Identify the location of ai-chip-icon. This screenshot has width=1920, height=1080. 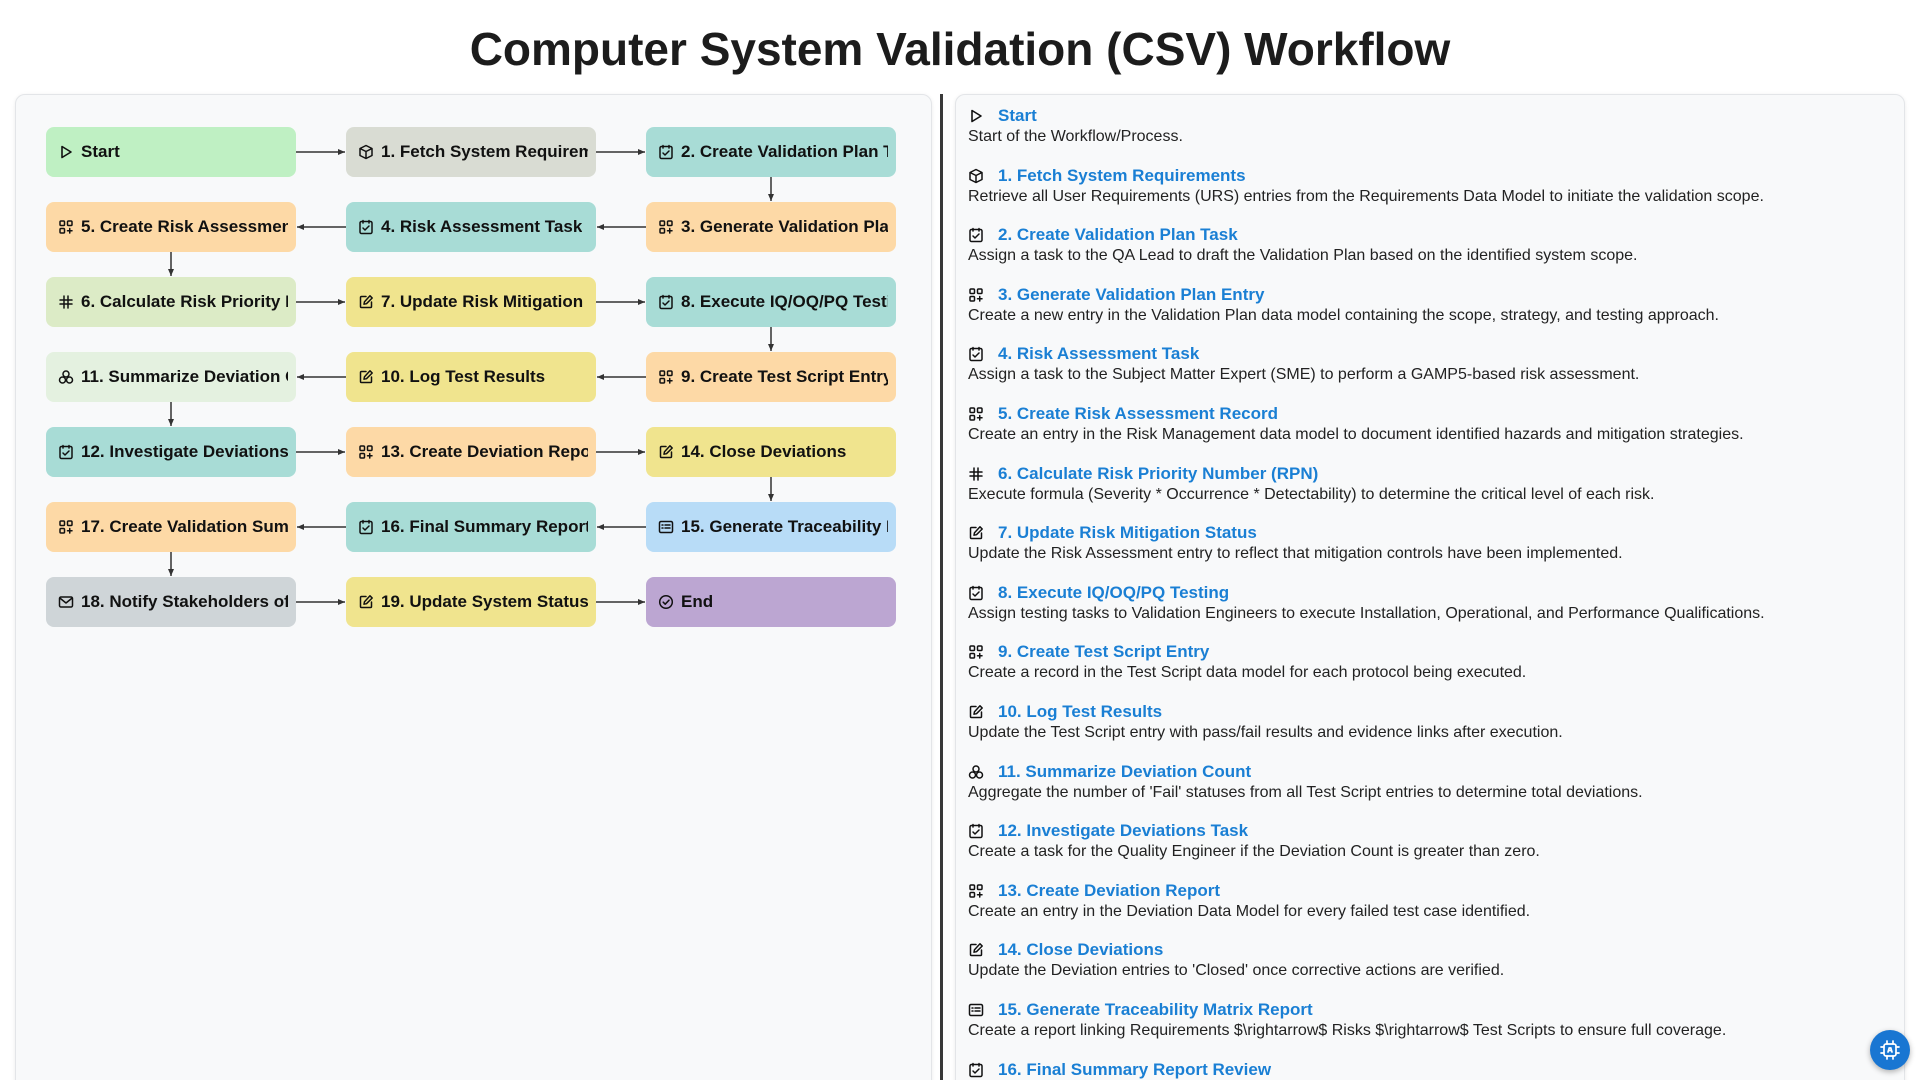
(1890, 1050).